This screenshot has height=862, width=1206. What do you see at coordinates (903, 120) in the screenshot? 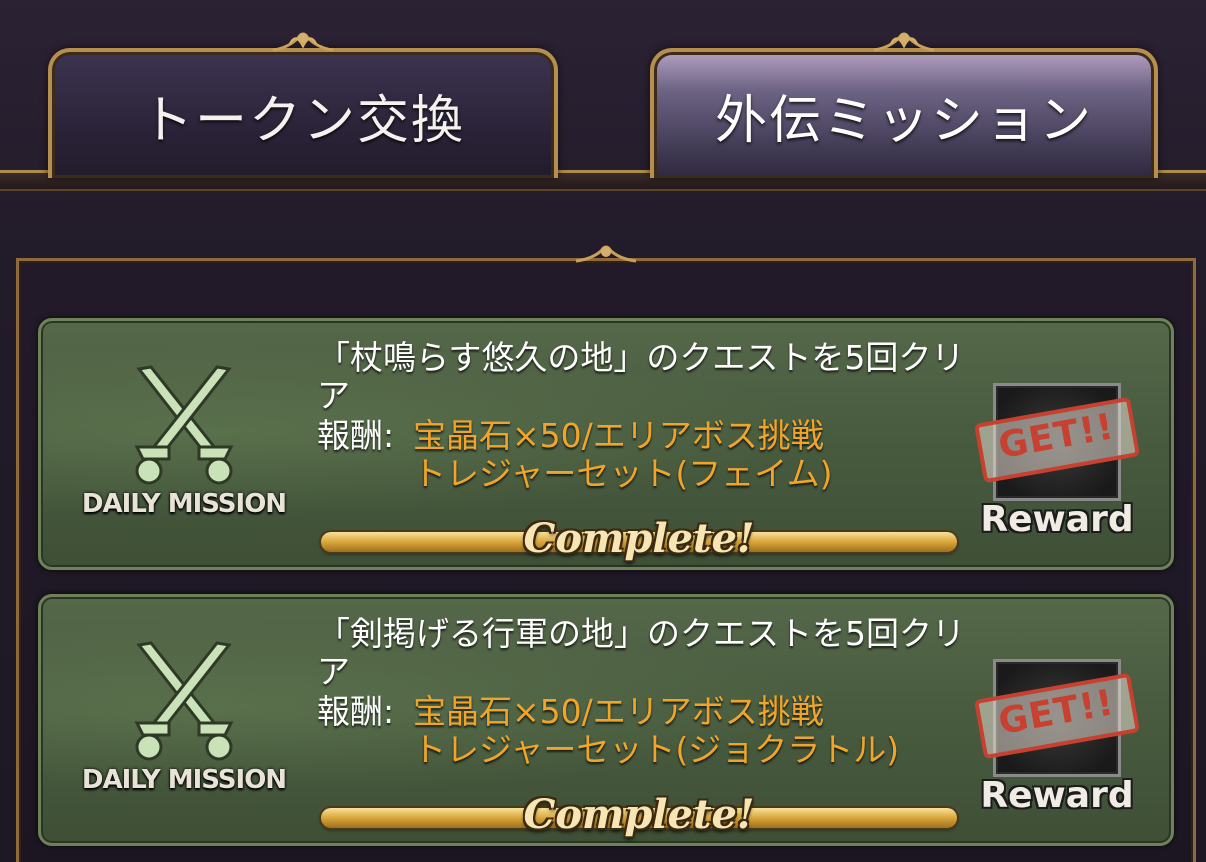
I see `tab-label: 外伝ミッション` at bounding box center [903, 120].